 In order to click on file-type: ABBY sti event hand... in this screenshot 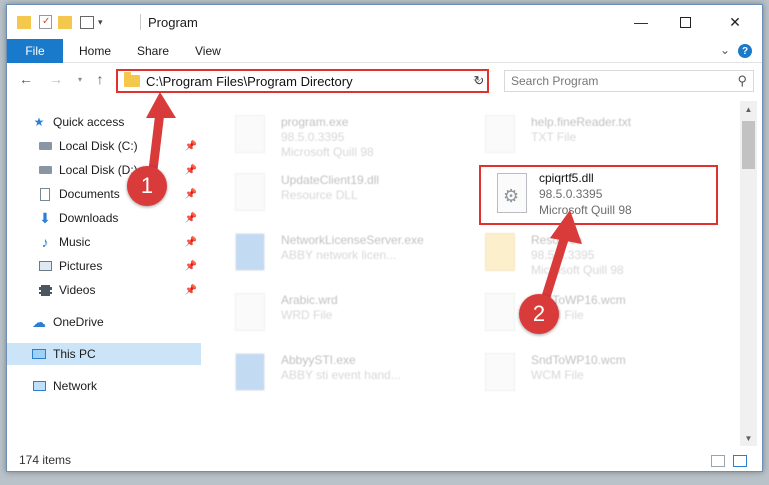, I will do `click(341, 375)`.